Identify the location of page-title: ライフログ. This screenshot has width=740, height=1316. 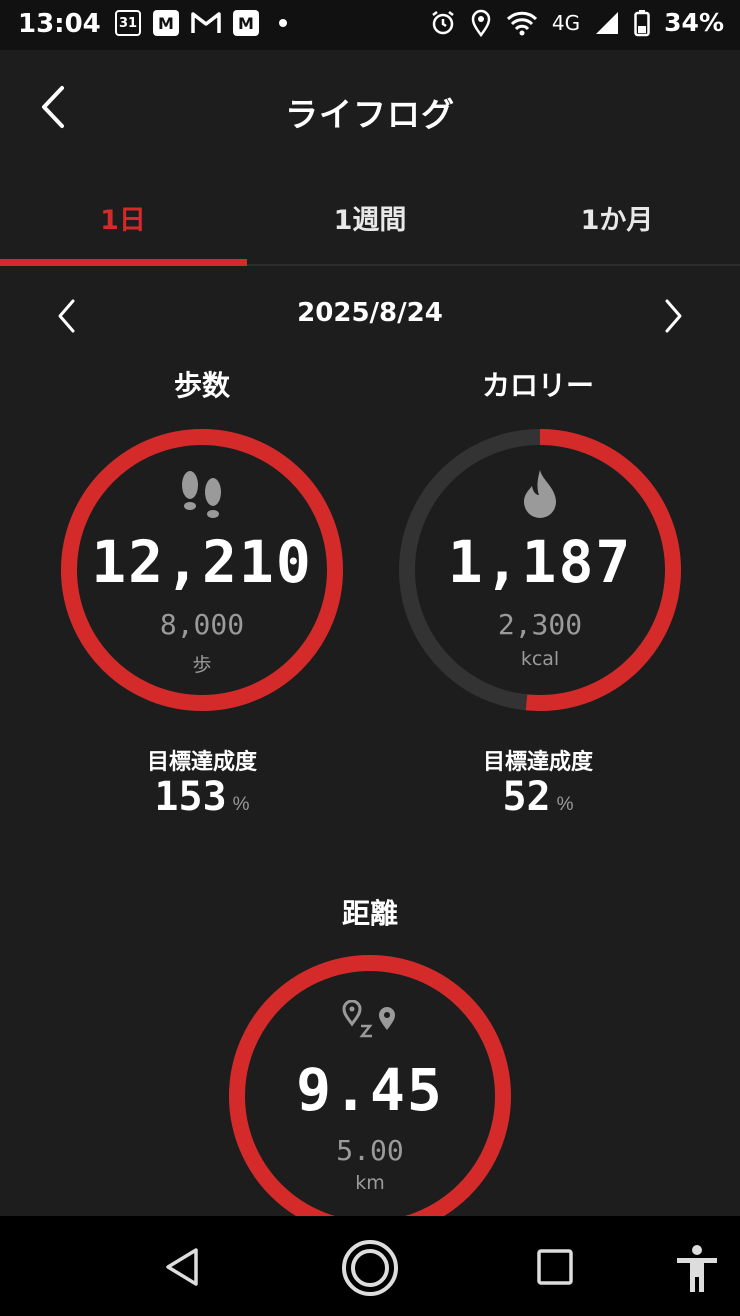
(370, 114).